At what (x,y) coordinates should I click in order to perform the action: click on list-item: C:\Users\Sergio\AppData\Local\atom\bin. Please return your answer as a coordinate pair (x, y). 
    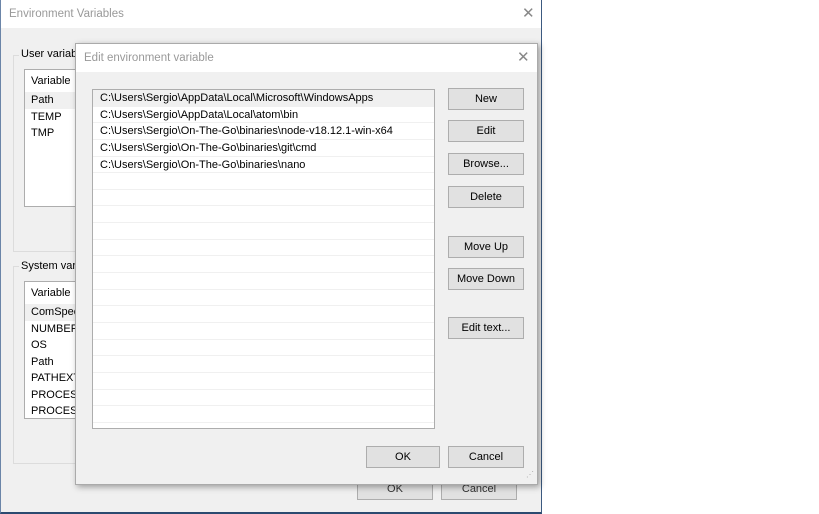
    Looking at the image, I should click on (263, 115).